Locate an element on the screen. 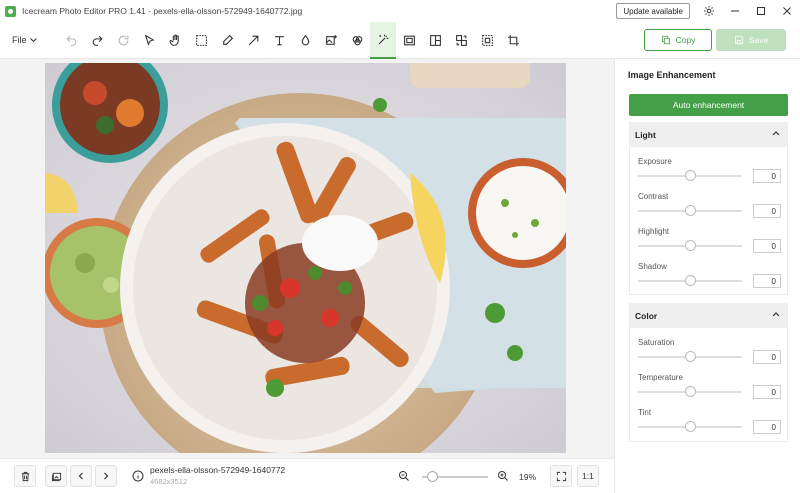  chevron-right-icon is located at coordinates (106, 476).